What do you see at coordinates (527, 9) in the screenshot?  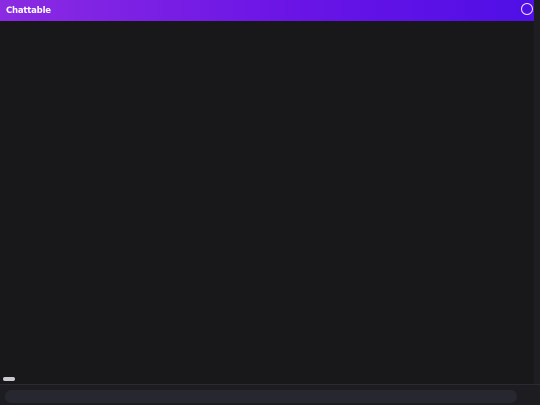 I see `circle-icon` at bounding box center [527, 9].